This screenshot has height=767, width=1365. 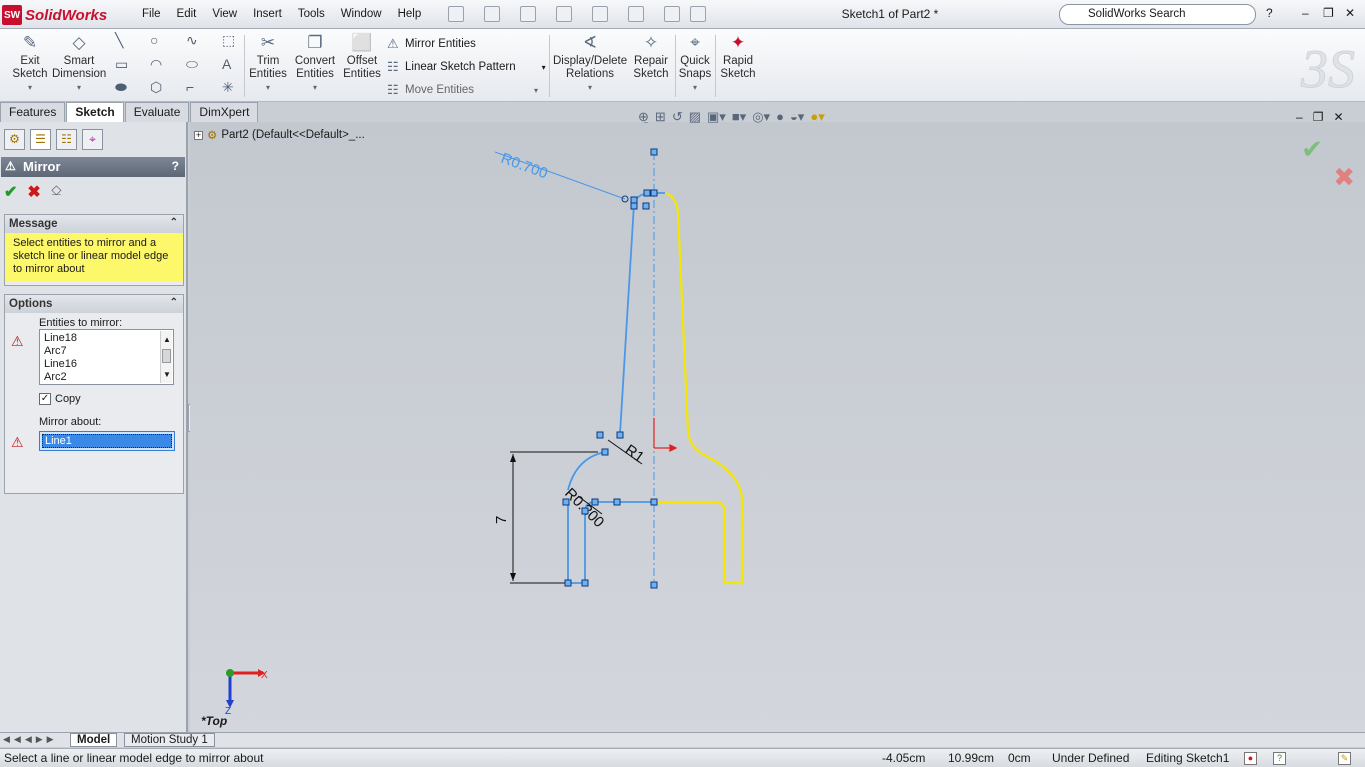 I want to click on linear-sketch-pattern-button: ☷ Linear Sketch Pattern ▾, so click(x=466, y=67).